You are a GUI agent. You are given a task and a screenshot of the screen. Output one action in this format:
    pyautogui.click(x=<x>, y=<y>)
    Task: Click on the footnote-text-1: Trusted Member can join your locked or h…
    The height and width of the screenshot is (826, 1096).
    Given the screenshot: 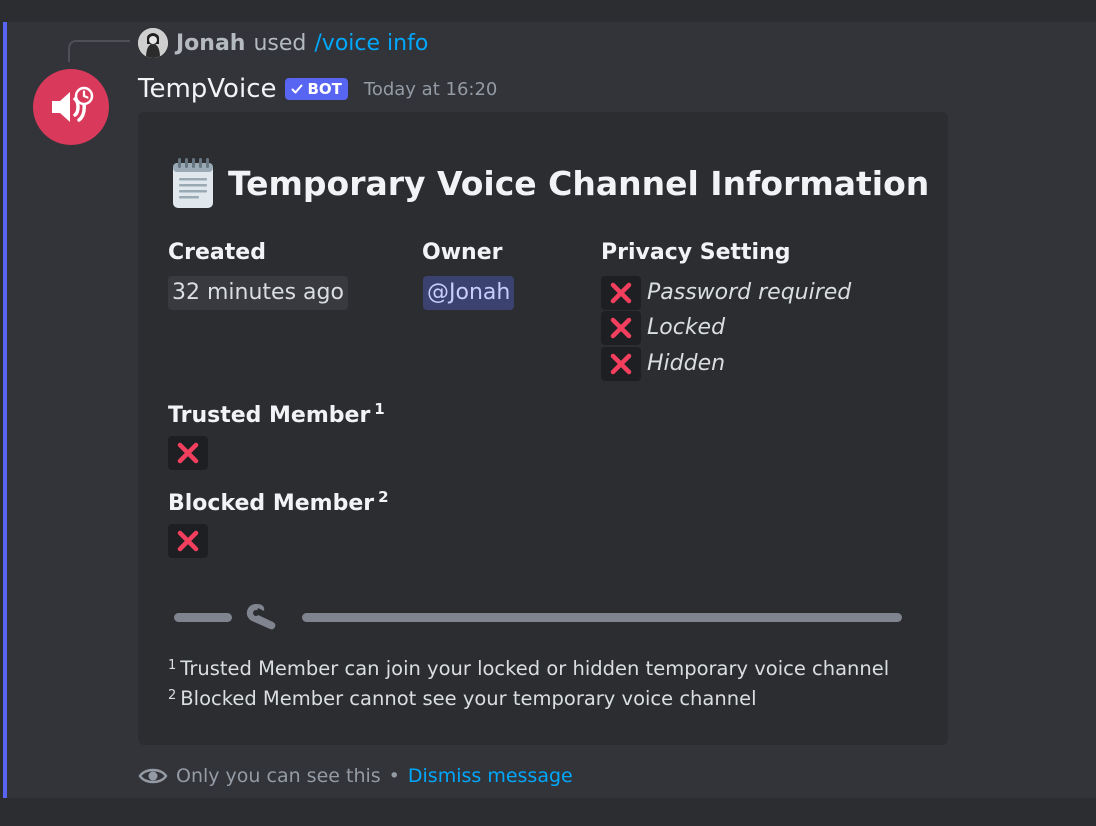 What is the action you would take?
    pyautogui.click(x=535, y=668)
    